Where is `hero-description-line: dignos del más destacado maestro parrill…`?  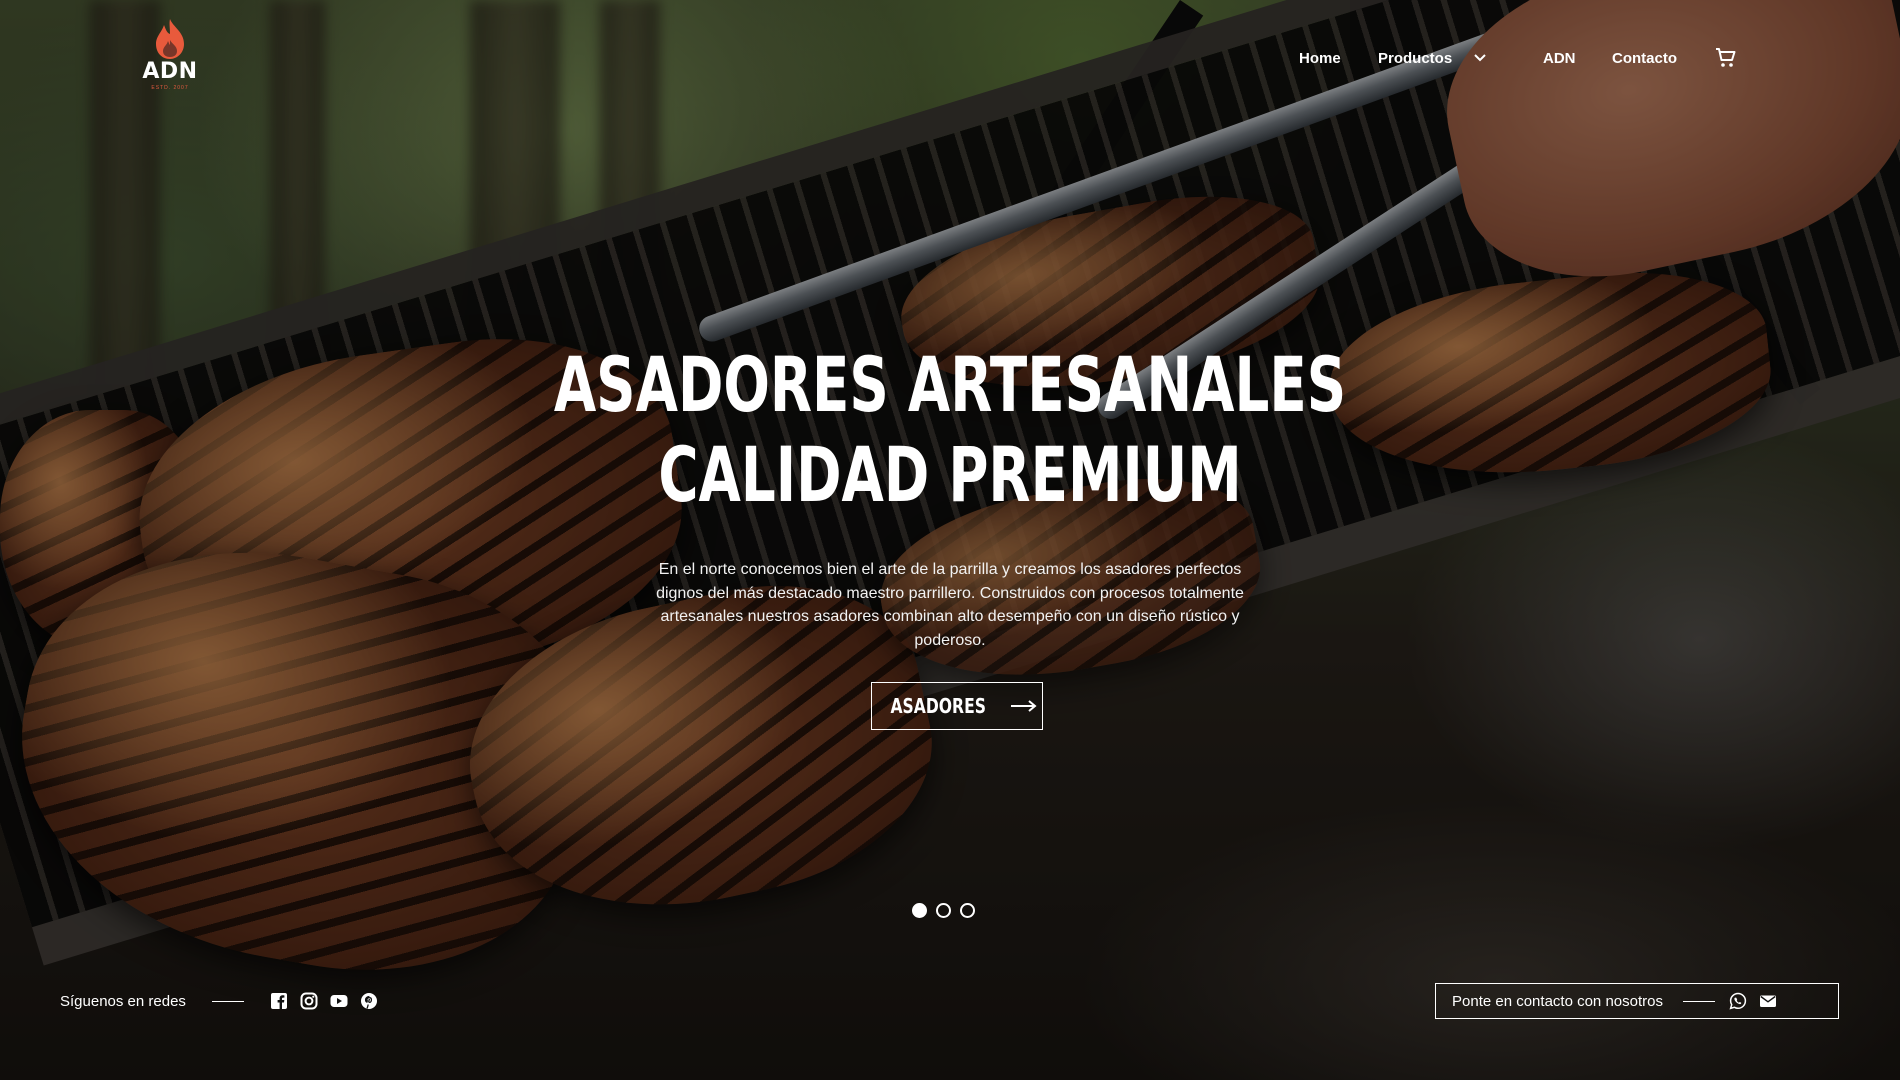 hero-description-line: dignos del más destacado maestro parrill… is located at coordinates (950, 593).